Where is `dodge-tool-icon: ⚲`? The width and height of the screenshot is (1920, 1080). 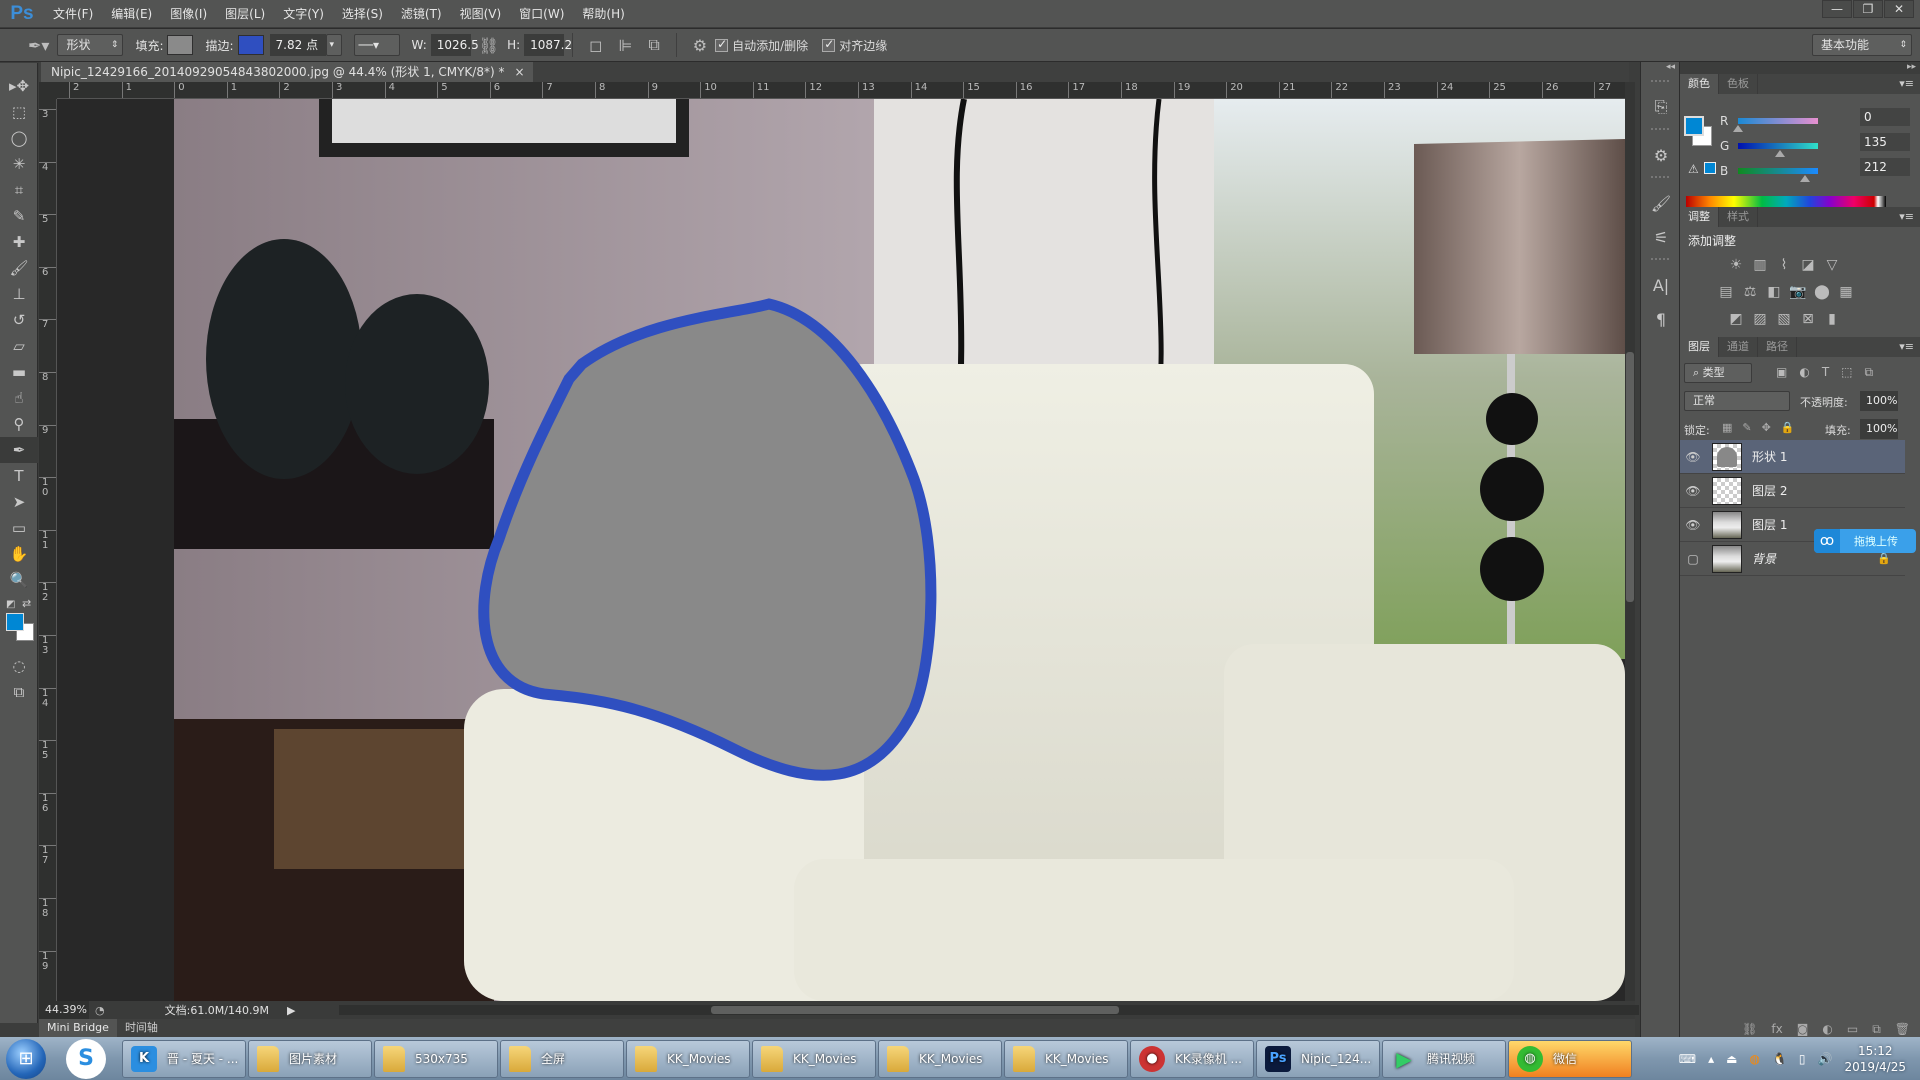
dodge-tool-icon: ⚲ is located at coordinates (19, 424).